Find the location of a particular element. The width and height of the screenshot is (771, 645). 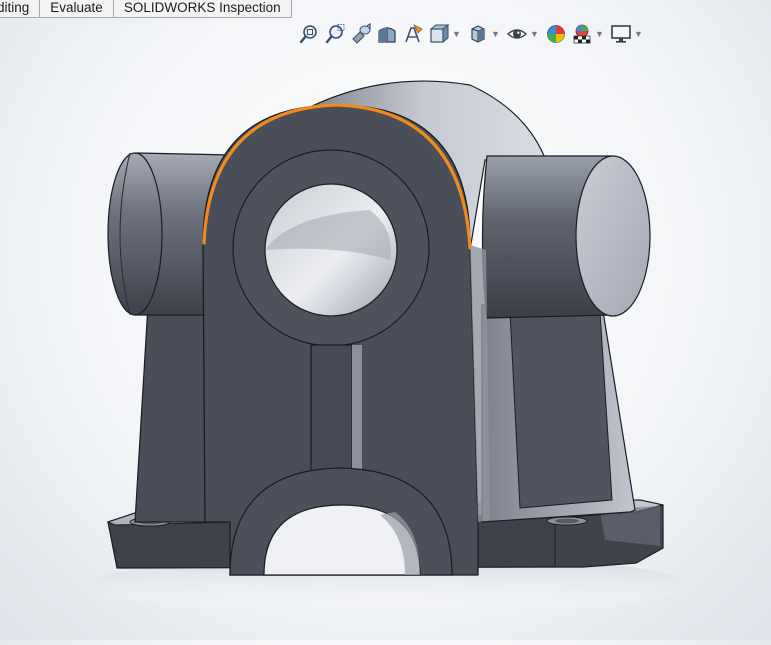

scene-icon is located at coordinates (582, 34).